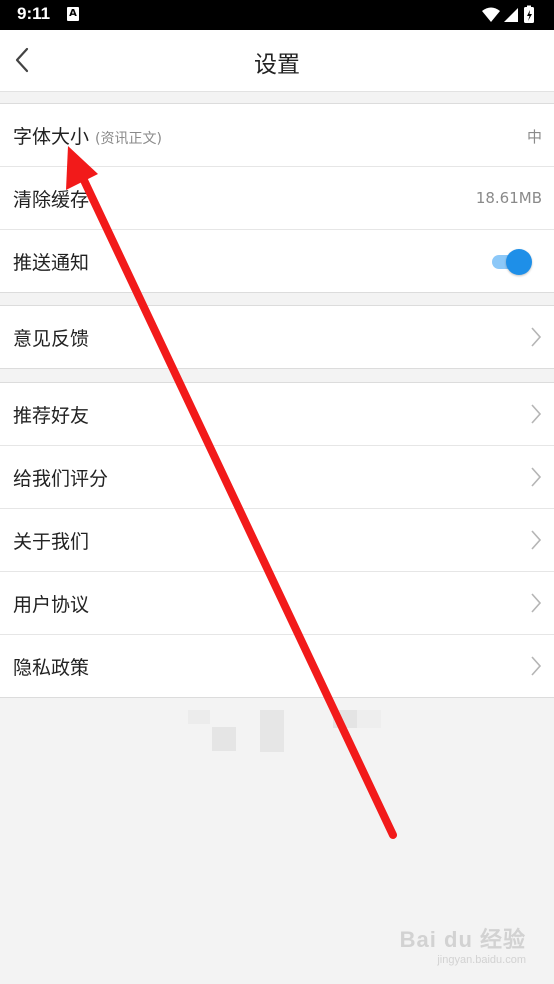 Image resolution: width=554 pixels, height=984 pixels. Describe the element at coordinates (277, 414) in the screenshot. I see `recommend-friends-row: 推荐好友` at that location.